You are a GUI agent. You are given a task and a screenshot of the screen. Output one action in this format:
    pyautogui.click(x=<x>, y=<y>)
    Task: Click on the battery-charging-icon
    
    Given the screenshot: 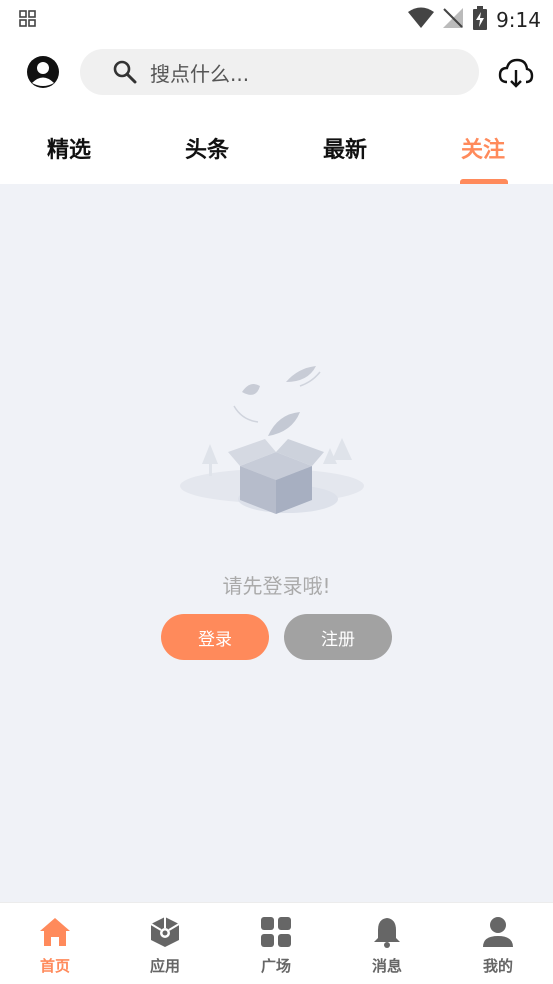 What is the action you would take?
    pyautogui.click(x=480, y=20)
    